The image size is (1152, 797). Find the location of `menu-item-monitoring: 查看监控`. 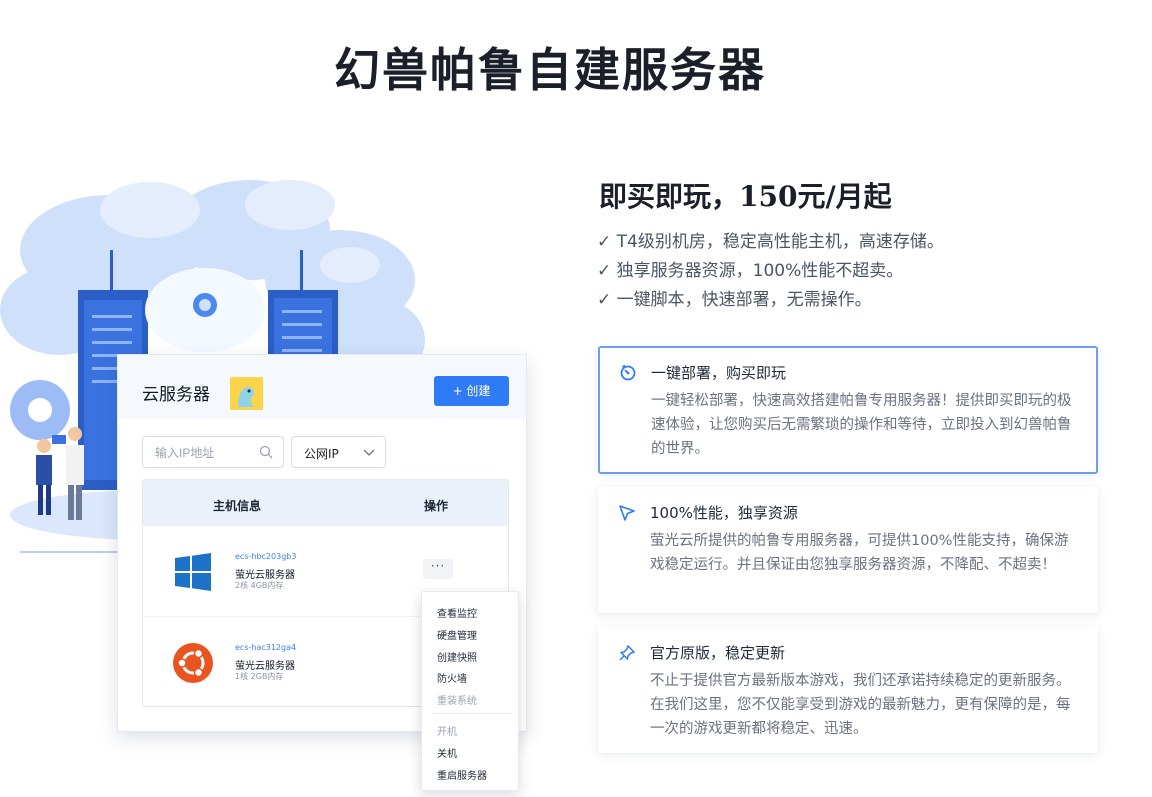

menu-item-monitoring: 查看监控 is located at coordinates (457, 612).